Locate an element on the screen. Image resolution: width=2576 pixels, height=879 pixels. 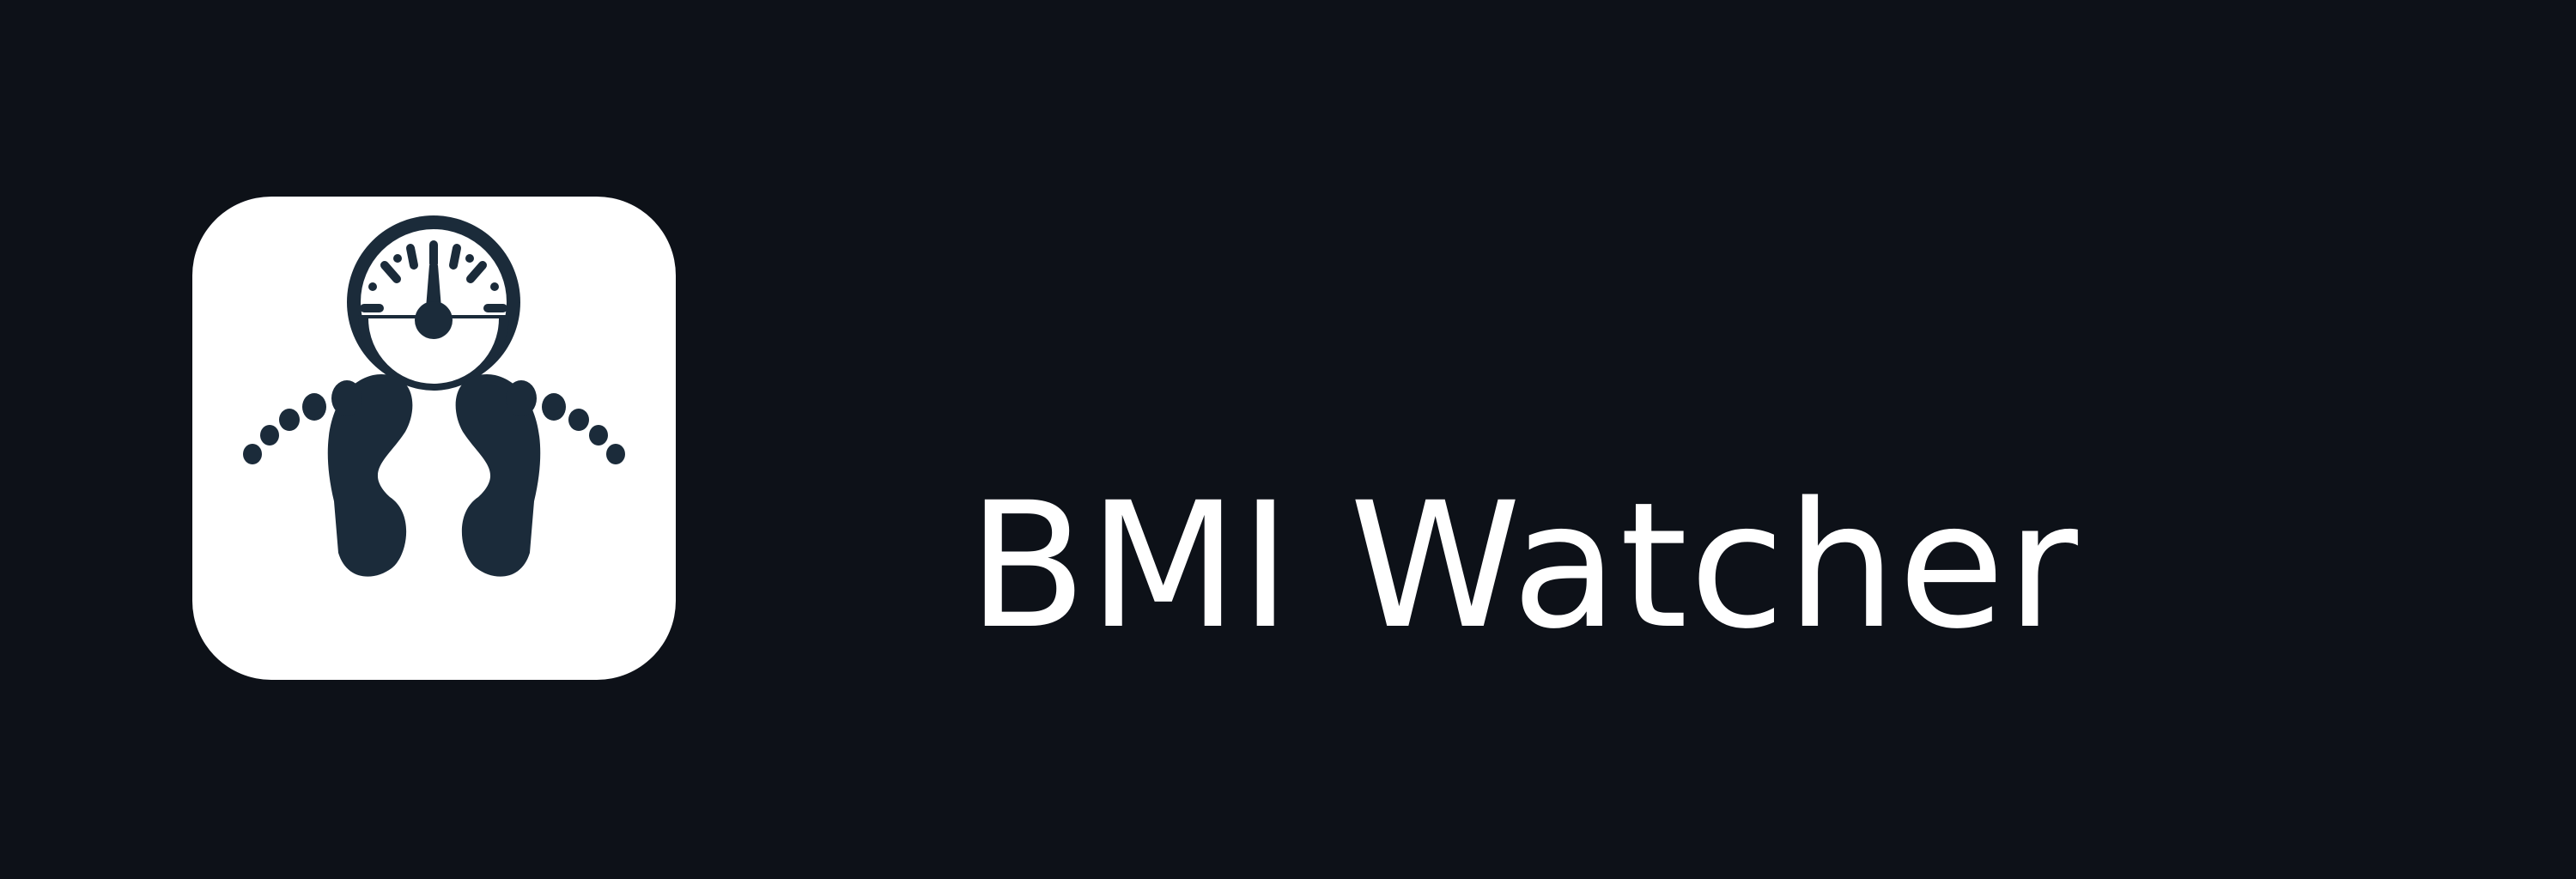
app-title: BMI Watcher is located at coordinates (1524, 565).